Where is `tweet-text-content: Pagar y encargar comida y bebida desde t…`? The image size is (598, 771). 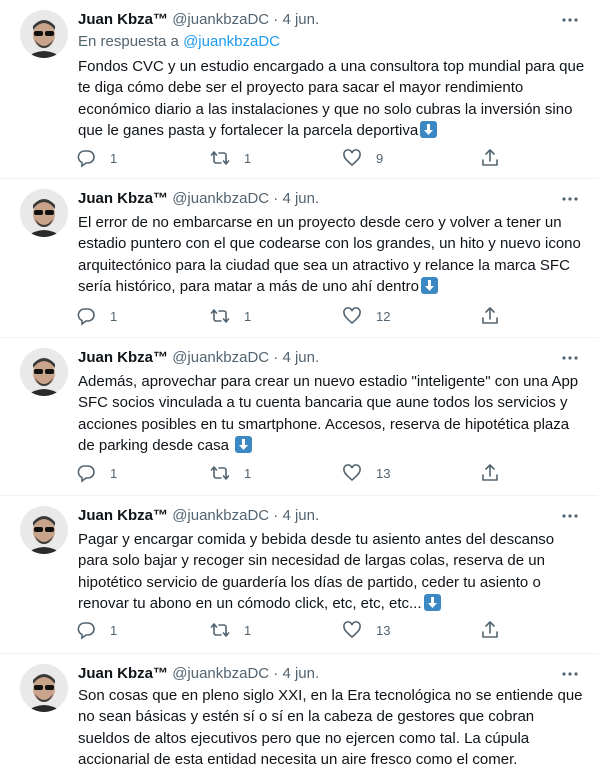 tweet-text-content: Pagar y encargar comida y bebida desde t… is located at coordinates (316, 572).